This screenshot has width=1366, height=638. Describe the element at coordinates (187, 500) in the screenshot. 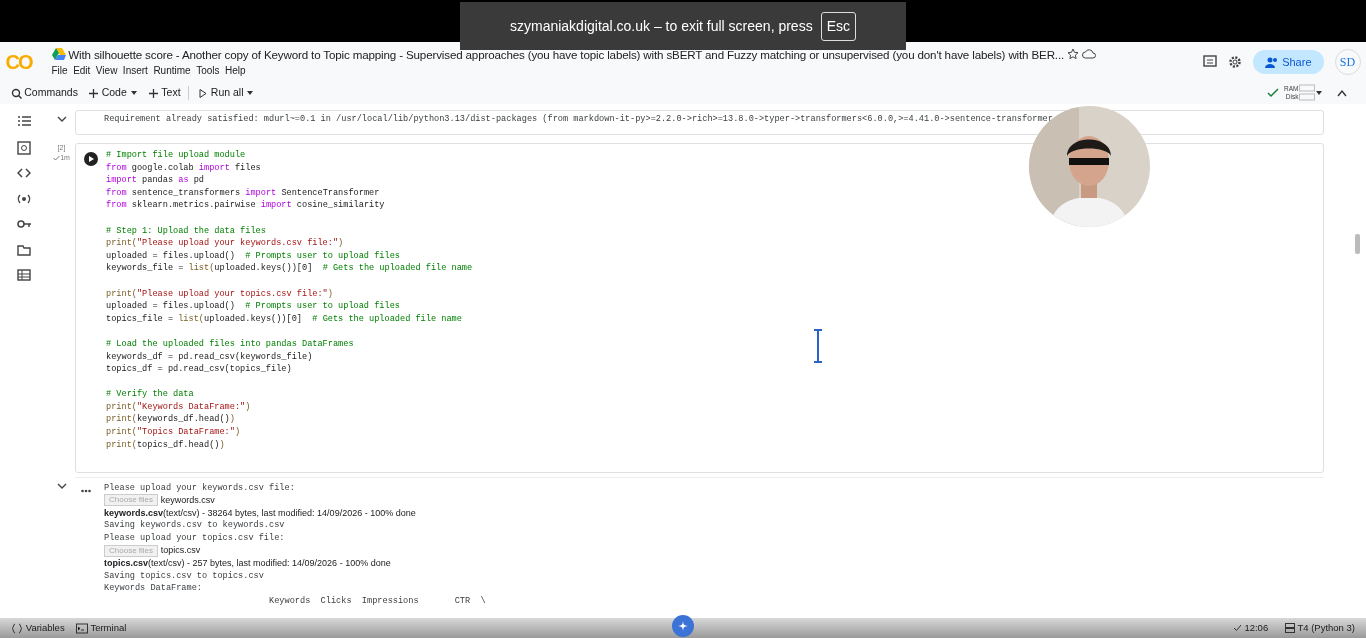

I see `file-name: keywords.csv` at that location.